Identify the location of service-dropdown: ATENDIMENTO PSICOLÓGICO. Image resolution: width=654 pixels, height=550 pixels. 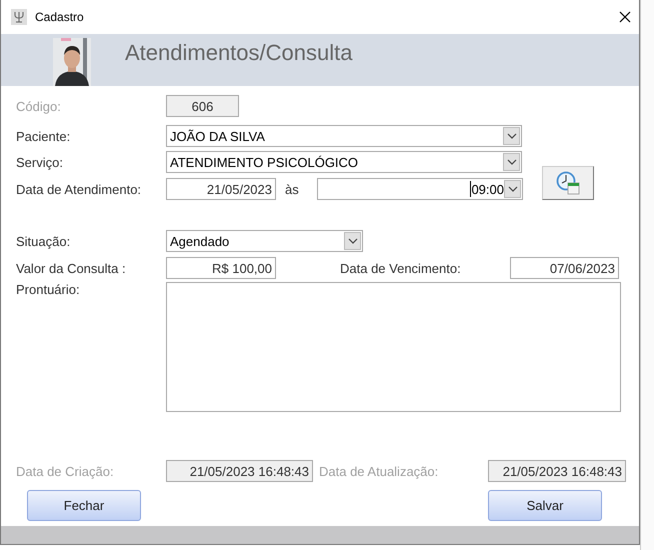
(344, 162).